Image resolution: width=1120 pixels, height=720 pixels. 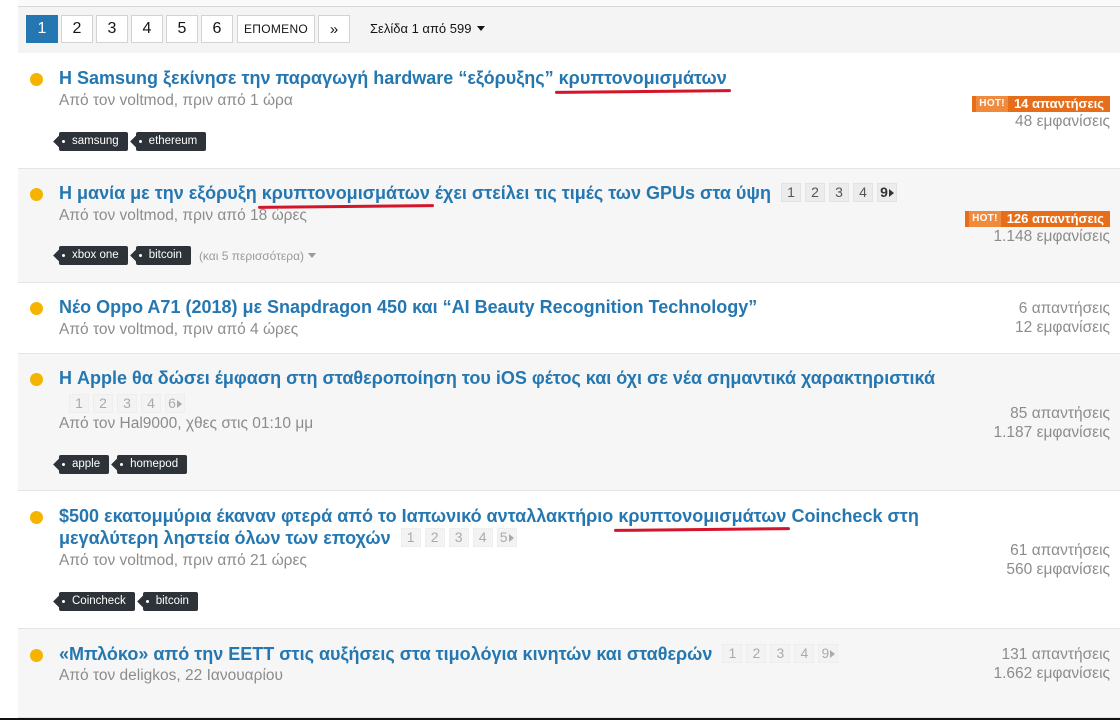 I want to click on more-tags-toggle: (και 5 περισσότερα), so click(x=257, y=255).